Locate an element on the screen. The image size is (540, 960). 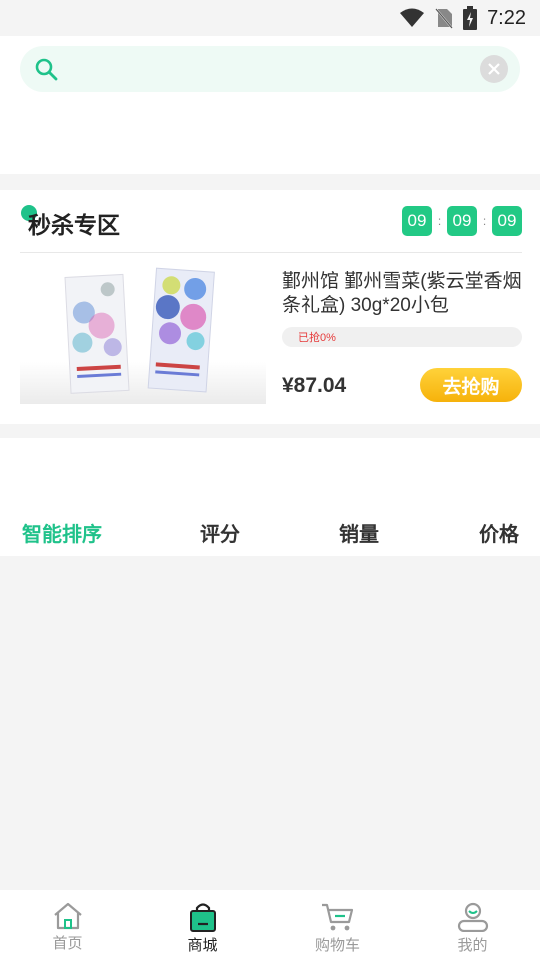
sold-progress-label: 已抢0% is located at coordinates (317, 338).